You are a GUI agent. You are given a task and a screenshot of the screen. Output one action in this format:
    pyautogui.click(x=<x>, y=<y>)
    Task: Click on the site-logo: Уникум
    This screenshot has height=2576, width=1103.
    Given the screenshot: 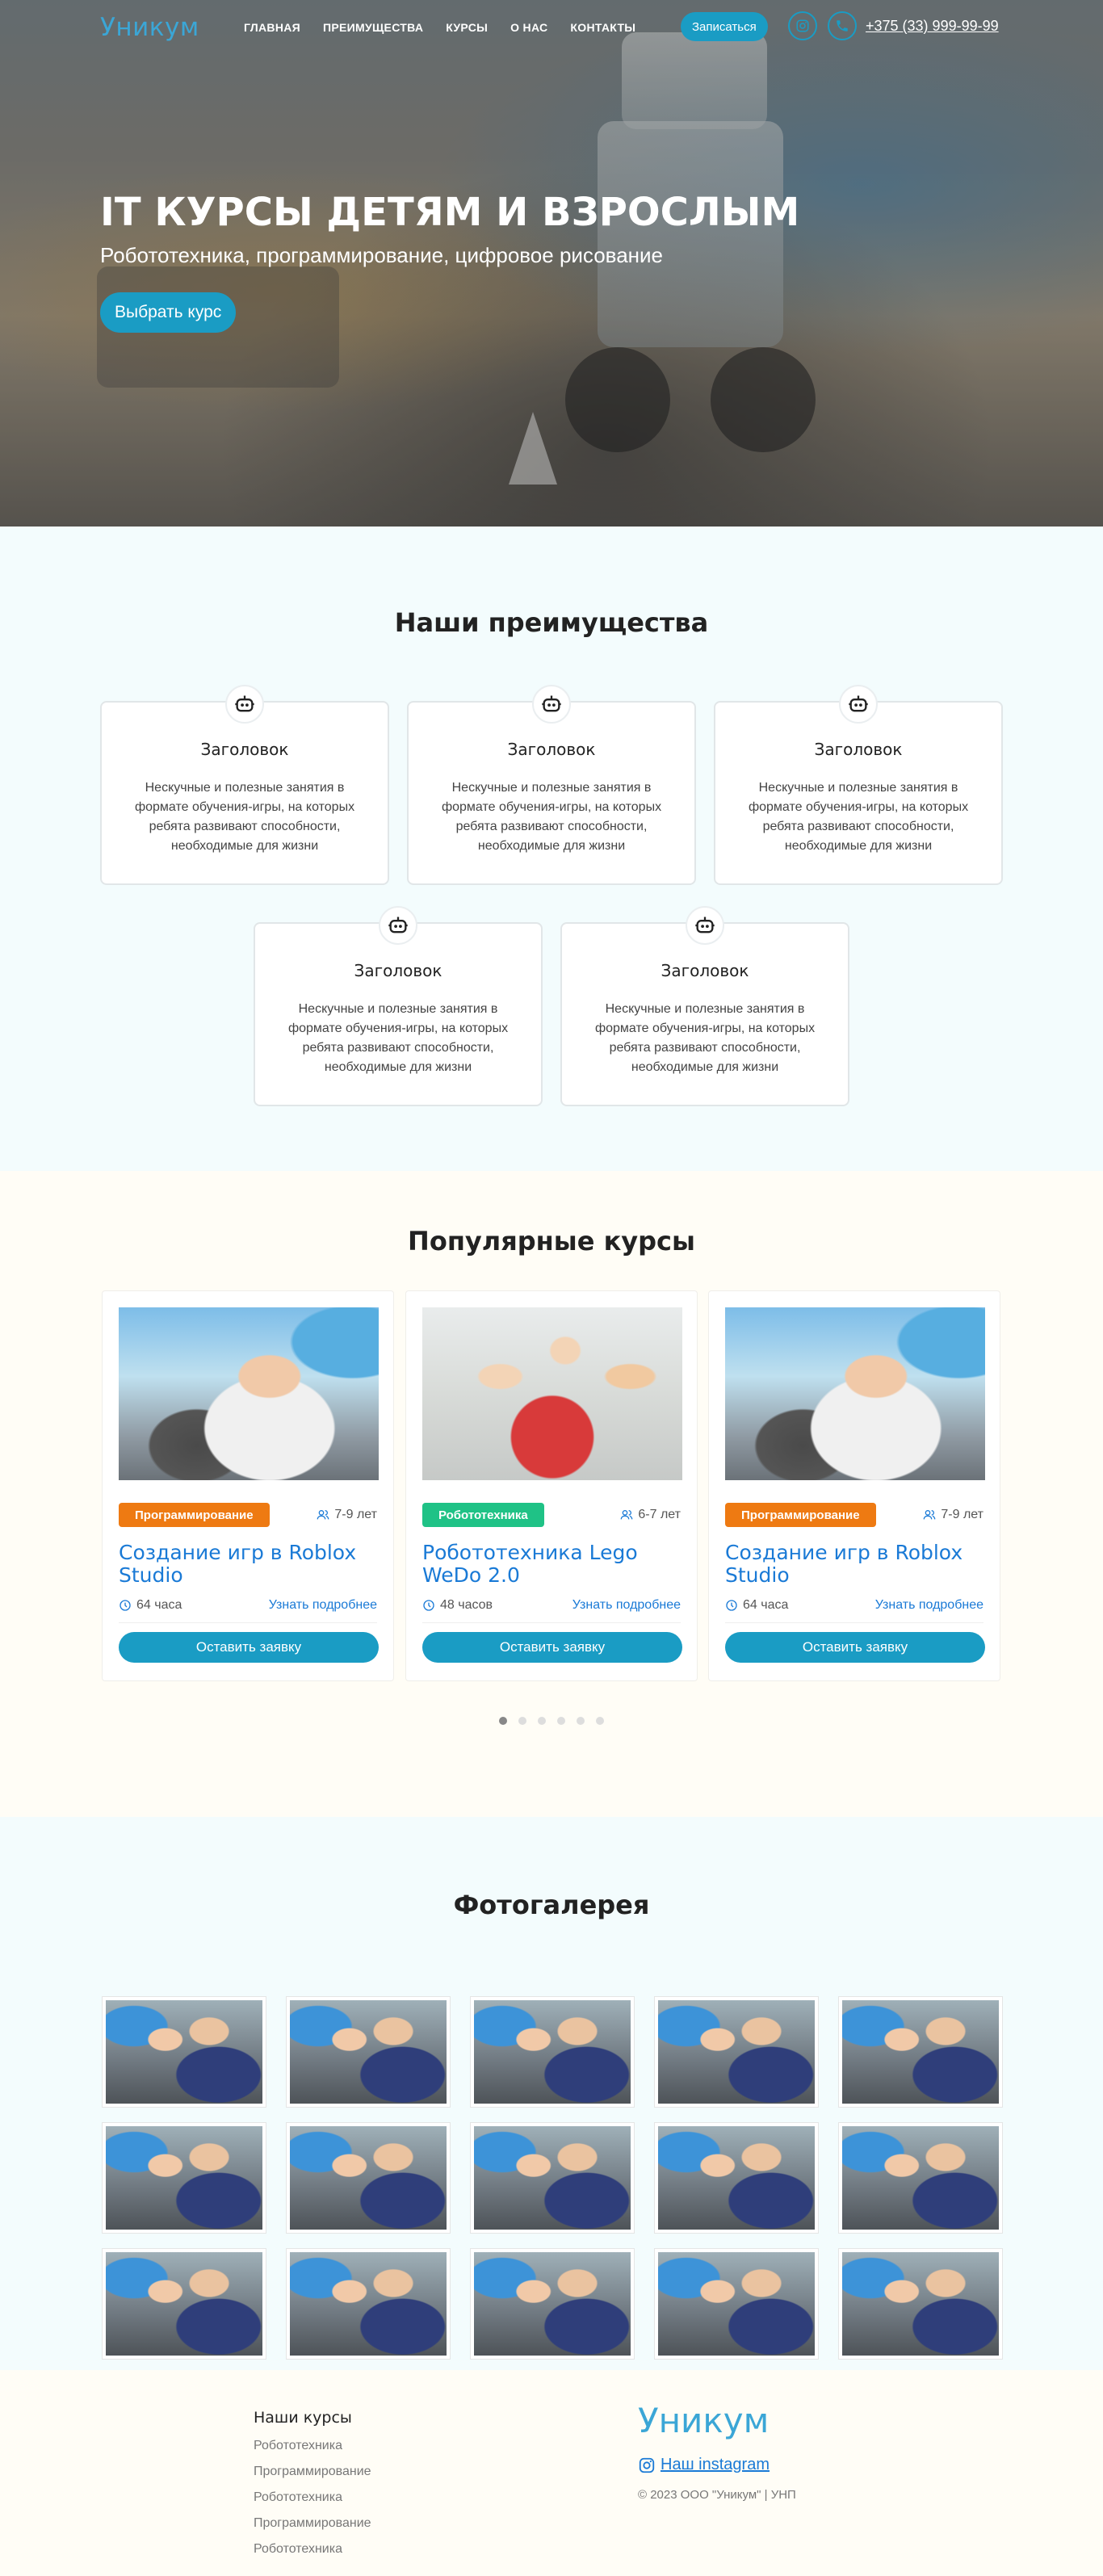 What is the action you would take?
    pyautogui.click(x=149, y=28)
    